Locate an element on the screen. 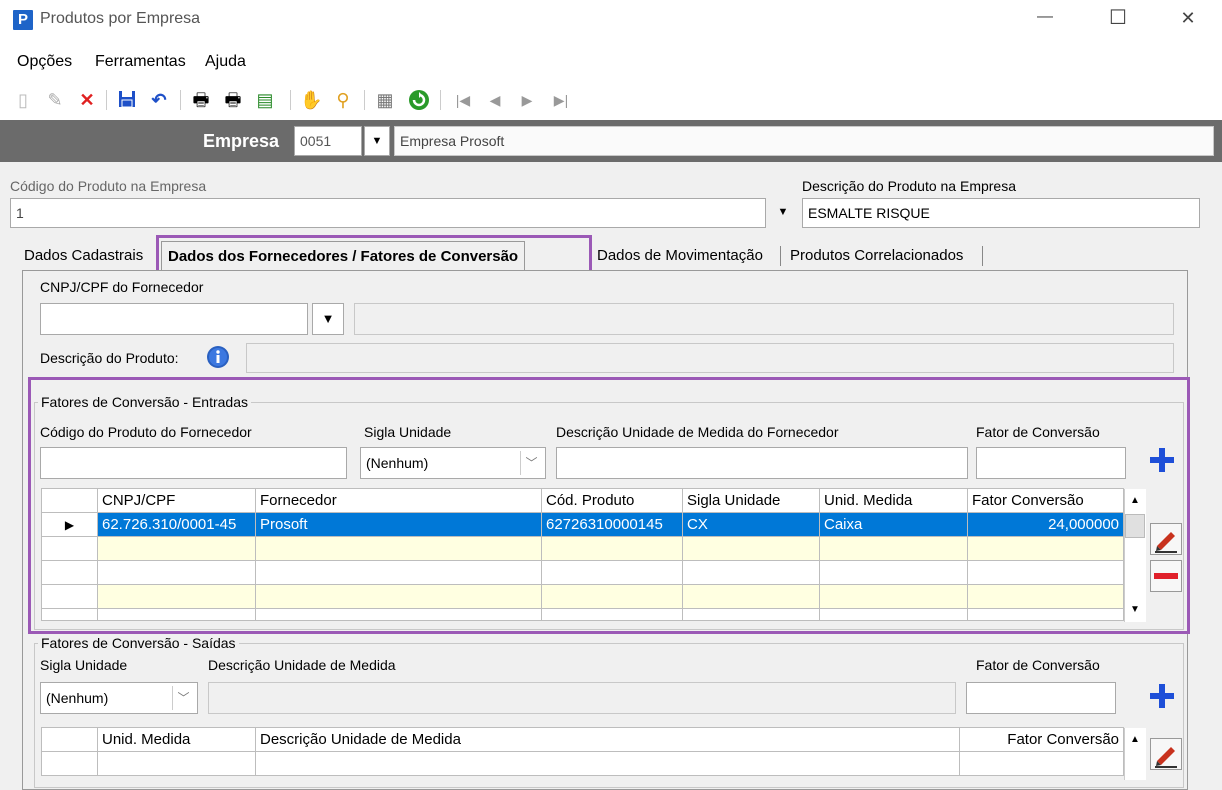  plus-icon is located at coordinates (1162, 460).